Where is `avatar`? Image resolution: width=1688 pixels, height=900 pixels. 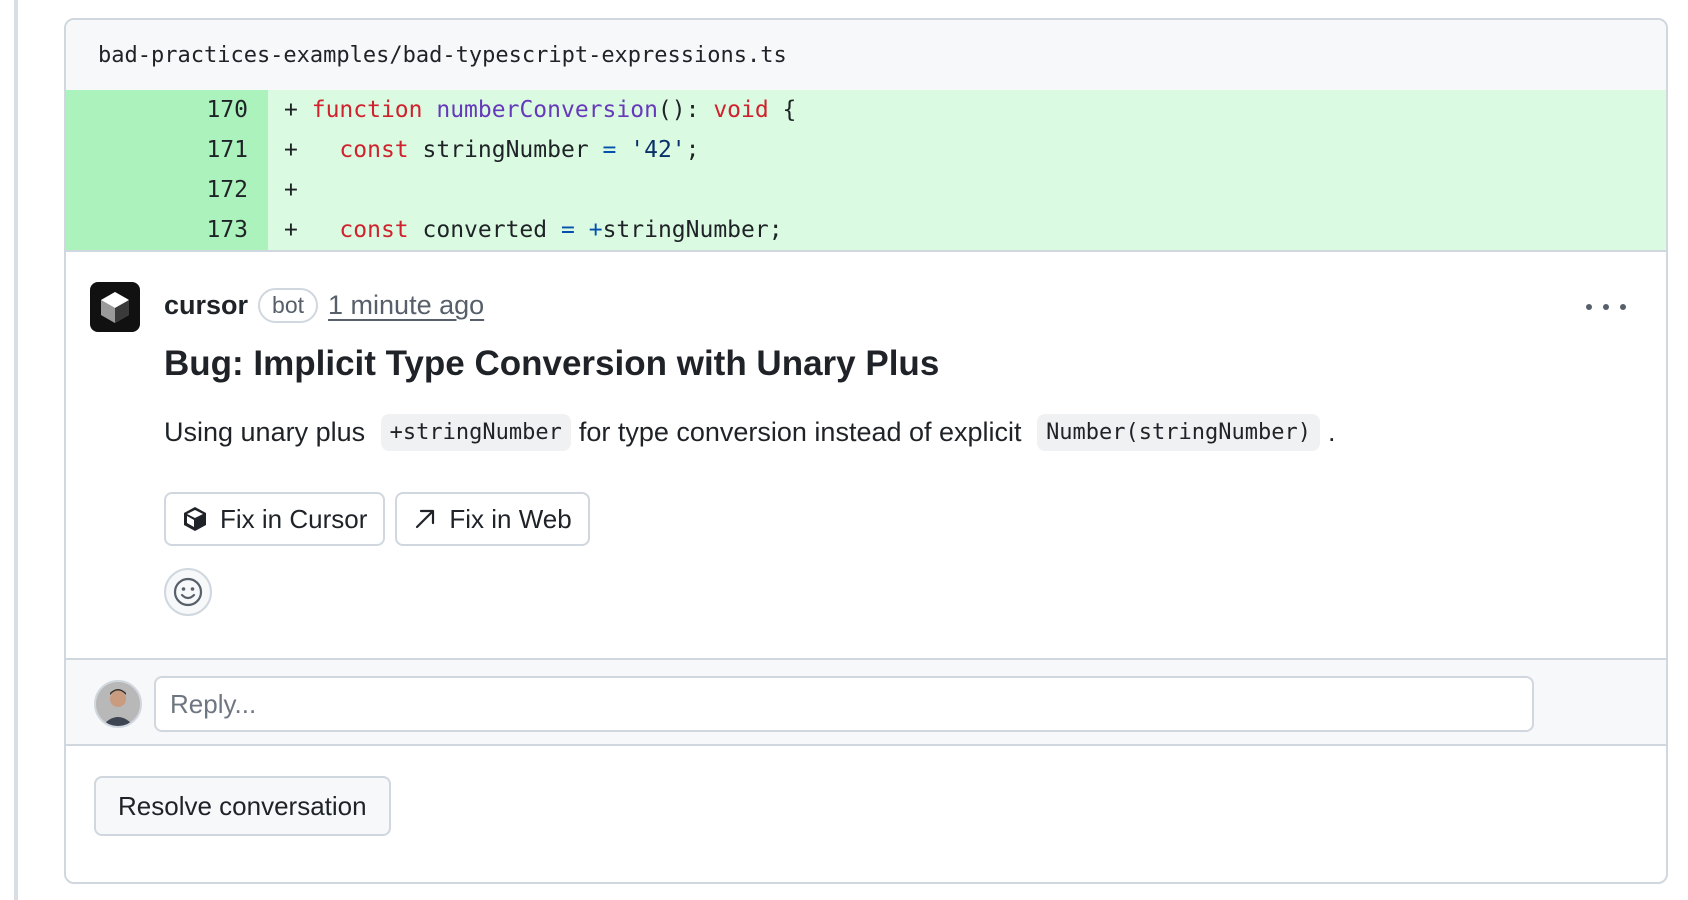
avatar is located at coordinates (118, 704).